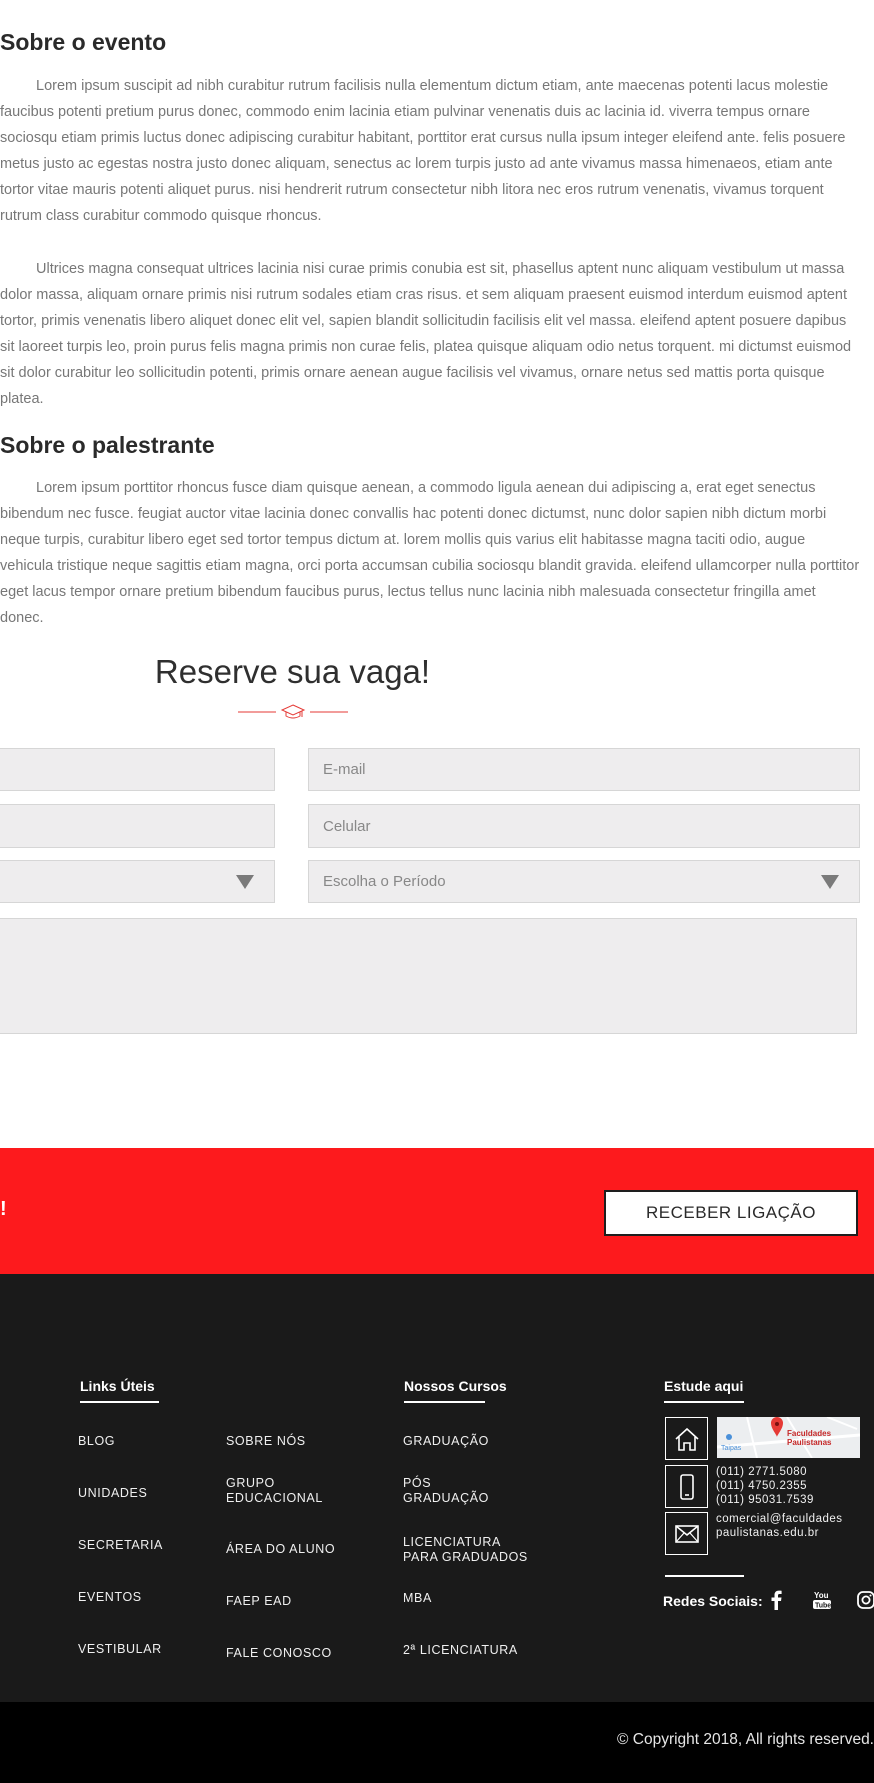 The width and height of the screenshot is (874, 1783). What do you see at coordinates (762, 1486) in the screenshot?
I see `phone-number: (011) 4750.2355` at bounding box center [762, 1486].